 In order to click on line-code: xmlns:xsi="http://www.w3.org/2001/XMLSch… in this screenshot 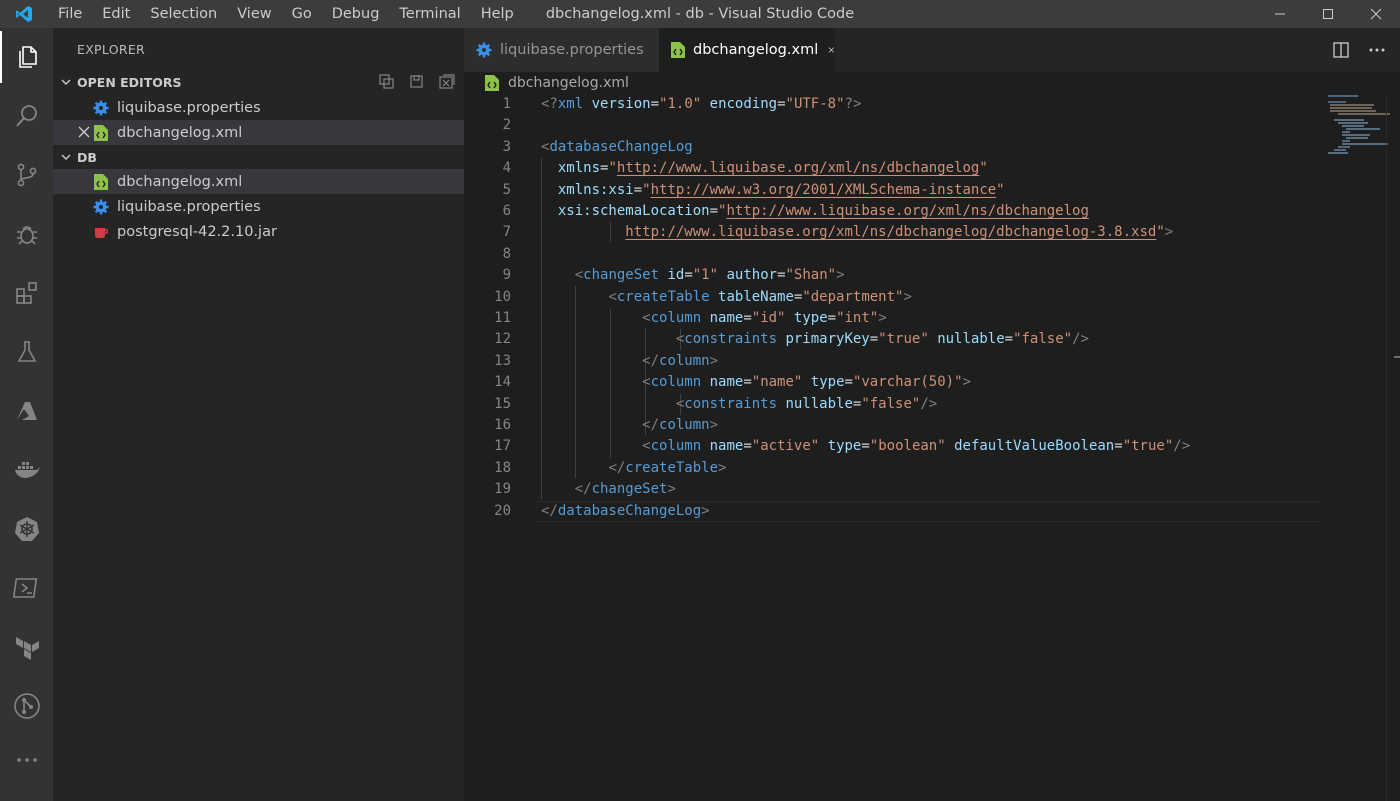, I will do `click(773, 190)`.